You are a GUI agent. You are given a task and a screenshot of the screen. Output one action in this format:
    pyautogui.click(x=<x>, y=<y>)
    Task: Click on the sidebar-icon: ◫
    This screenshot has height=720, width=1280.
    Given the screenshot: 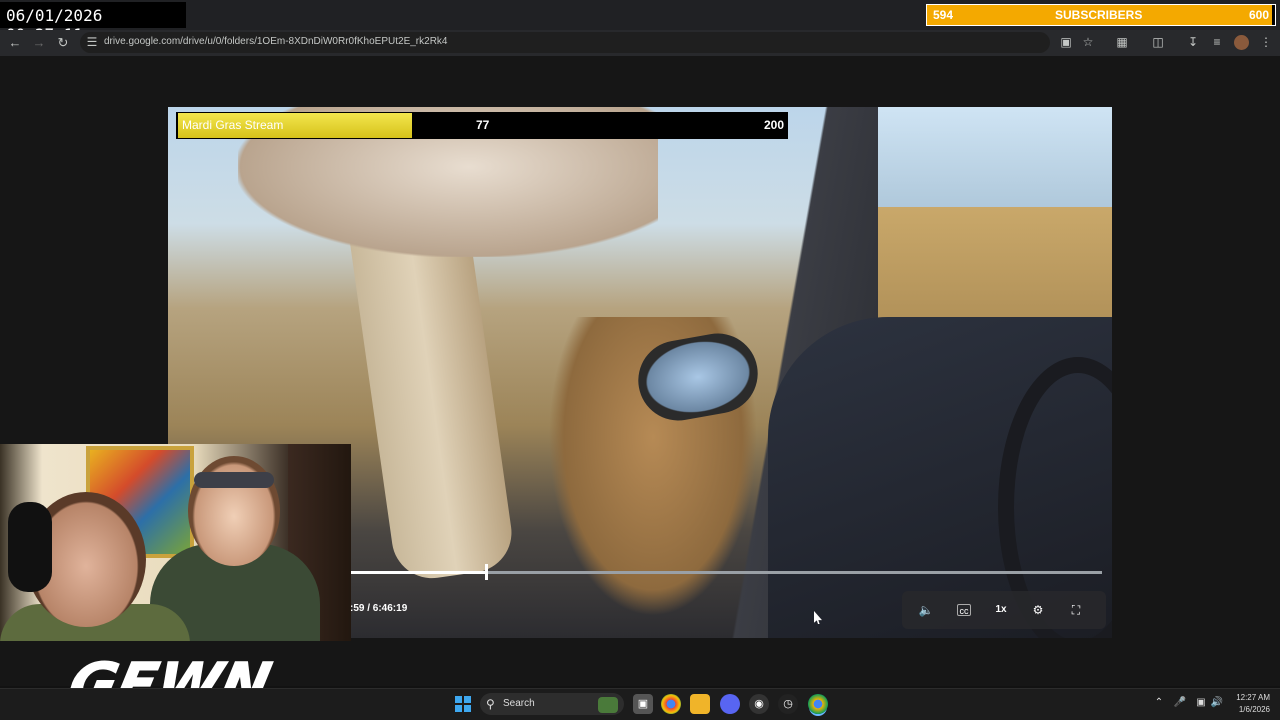 What is the action you would take?
    pyautogui.click(x=1158, y=42)
    